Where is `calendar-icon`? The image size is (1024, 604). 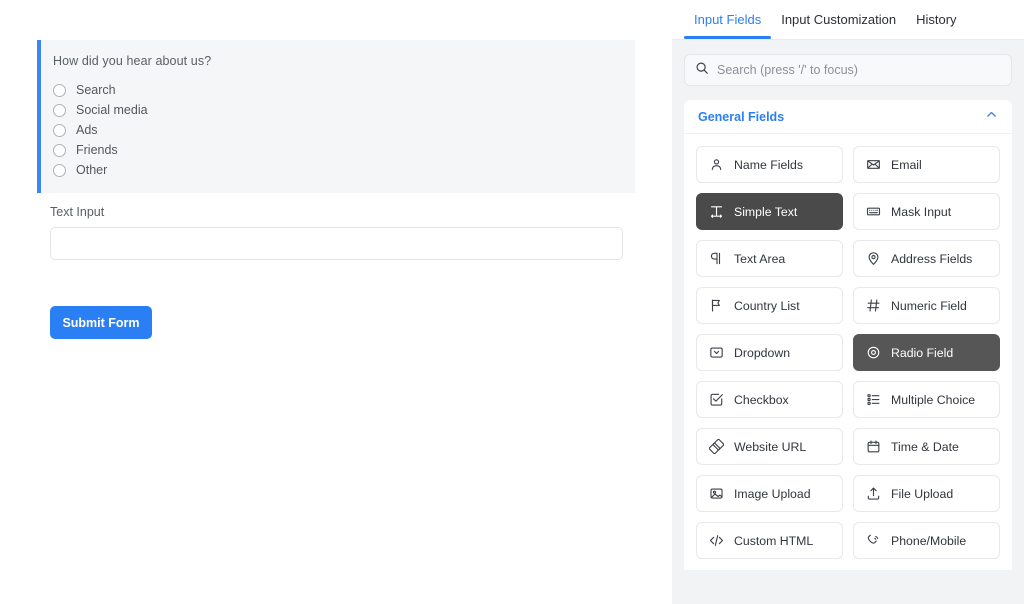 calendar-icon is located at coordinates (873, 446).